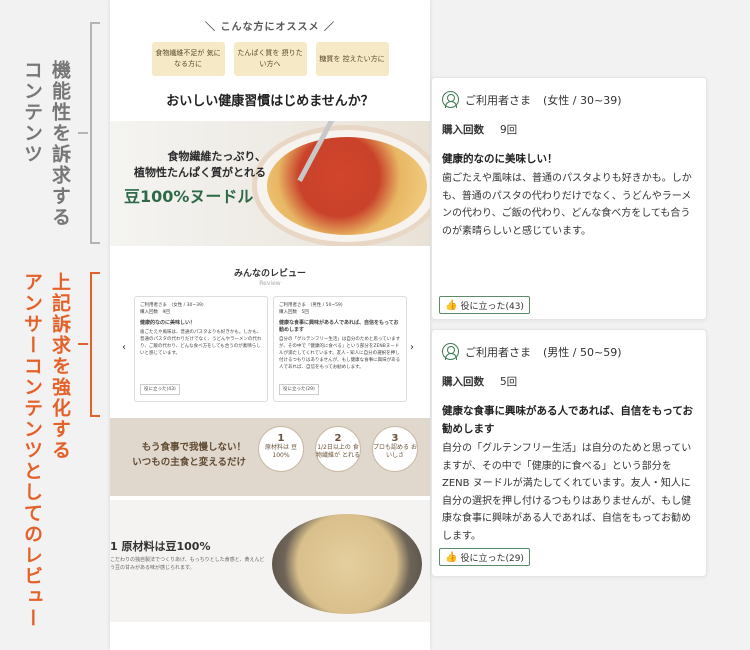 This screenshot has height=650, width=750. Describe the element at coordinates (352, 59) in the screenshot. I see `recommend-chip: 糖質を 控えたい方に` at that location.